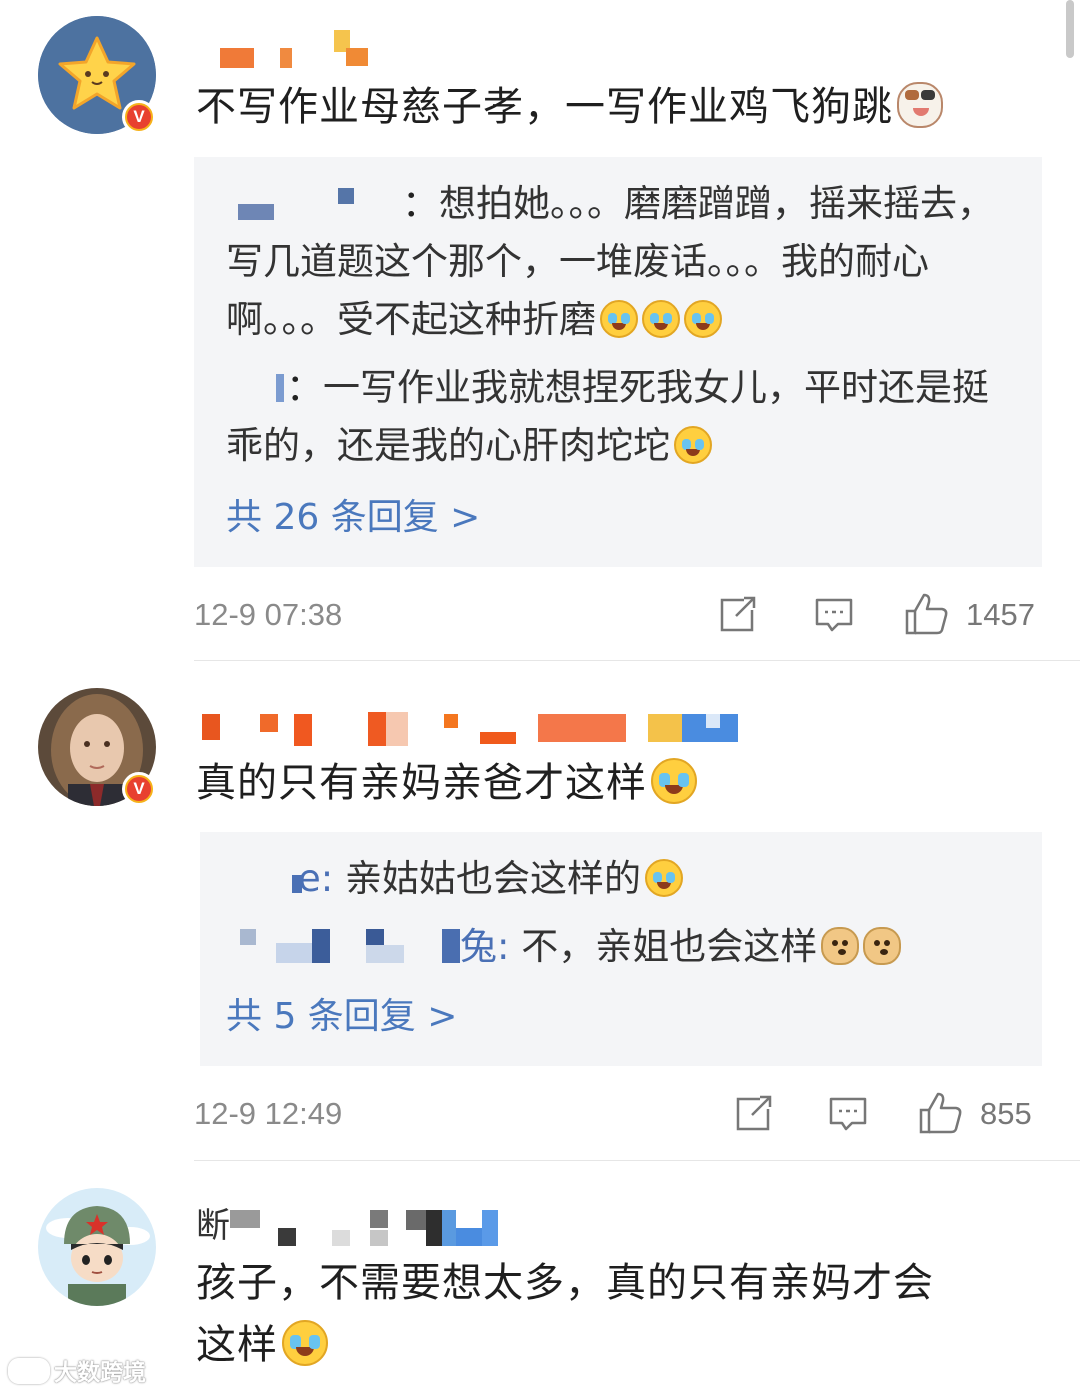 The height and width of the screenshot is (1395, 1080). I want to click on more-replies-link: 共 26 条回复 >, so click(353, 518).